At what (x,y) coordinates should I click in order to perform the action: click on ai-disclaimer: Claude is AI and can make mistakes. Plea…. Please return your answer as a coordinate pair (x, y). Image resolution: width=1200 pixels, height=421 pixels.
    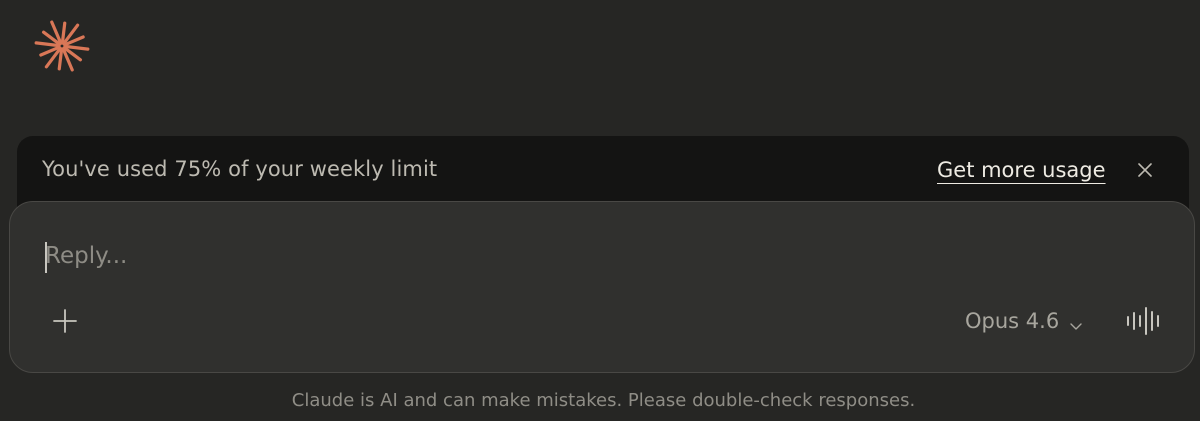
    Looking at the image, I should click on (603, 400).